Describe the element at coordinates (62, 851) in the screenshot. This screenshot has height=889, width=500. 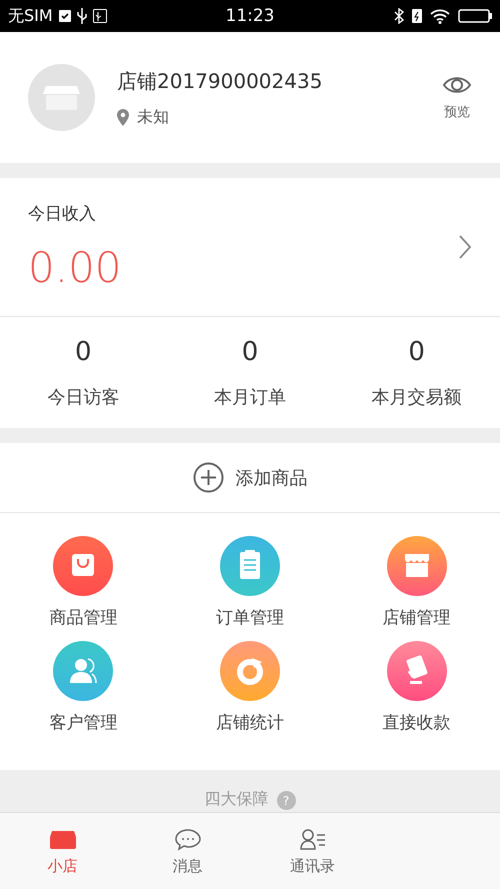
I see `tab: 小店` at that location.